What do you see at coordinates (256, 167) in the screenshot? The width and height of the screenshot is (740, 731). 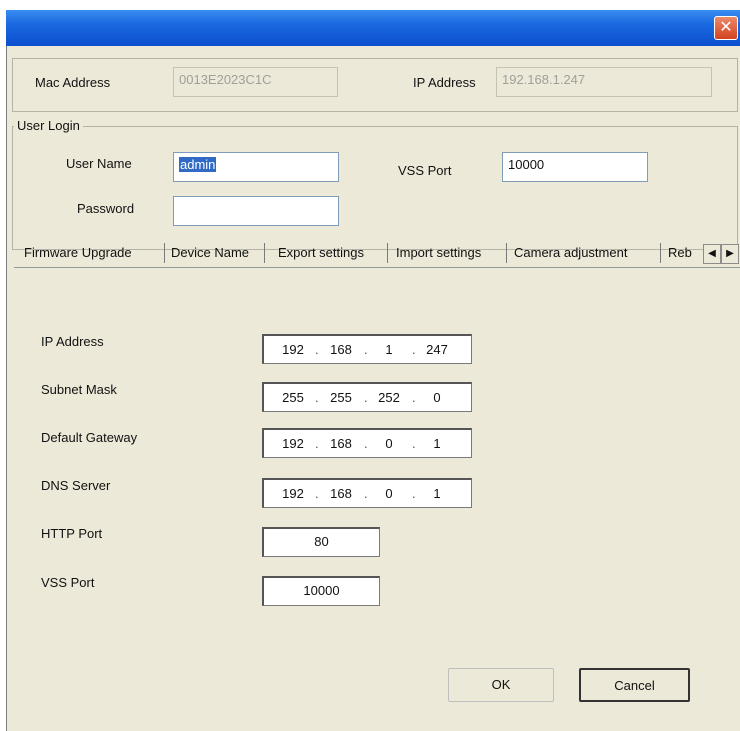 I see `username-input: admin` at bounding box center [256, 167].